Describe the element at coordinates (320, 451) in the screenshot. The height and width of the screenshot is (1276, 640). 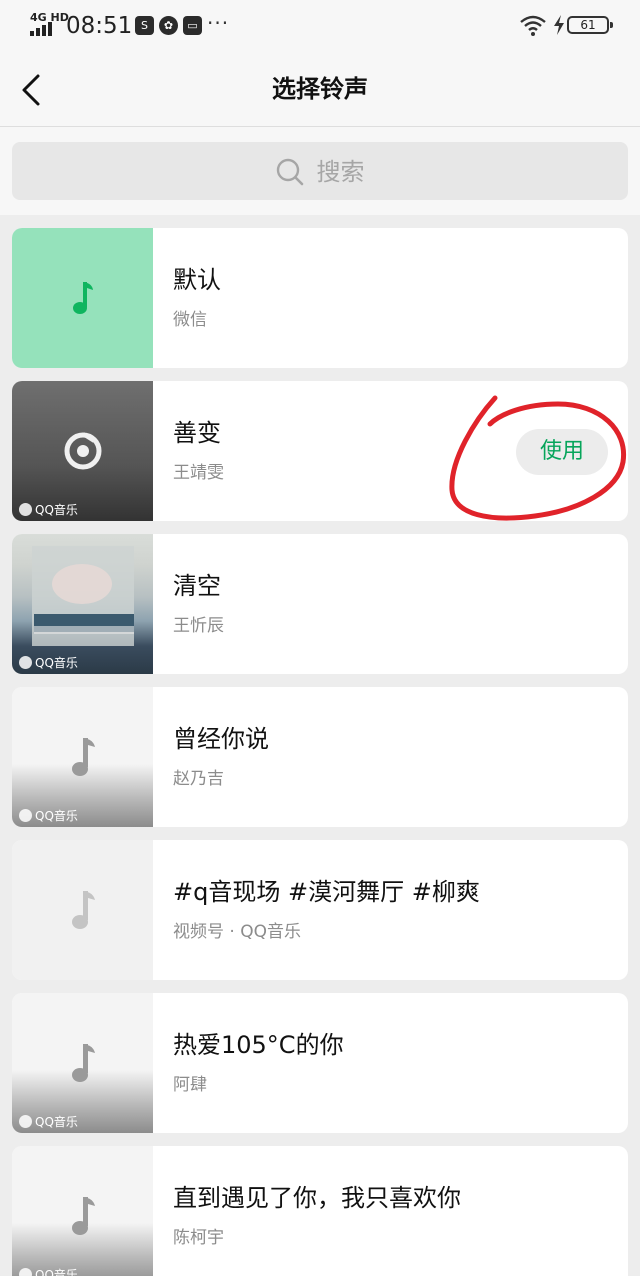
I see `ringtone-item: QQ音乐 善变 王靖雯 使用` at that location.